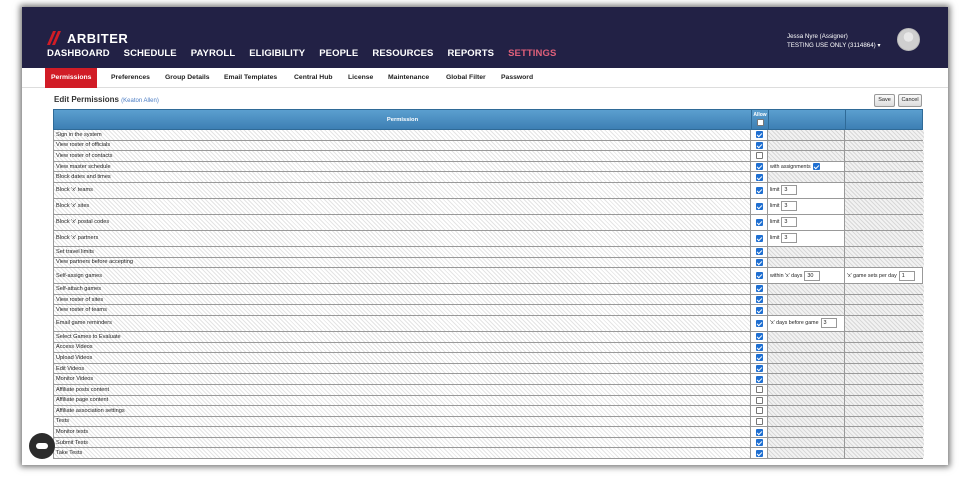 The image size is (970, 480). Describe the element at coordinates (150, 53) in the screenshot. I see `nav-schedule: SCHEDULE` at that location.